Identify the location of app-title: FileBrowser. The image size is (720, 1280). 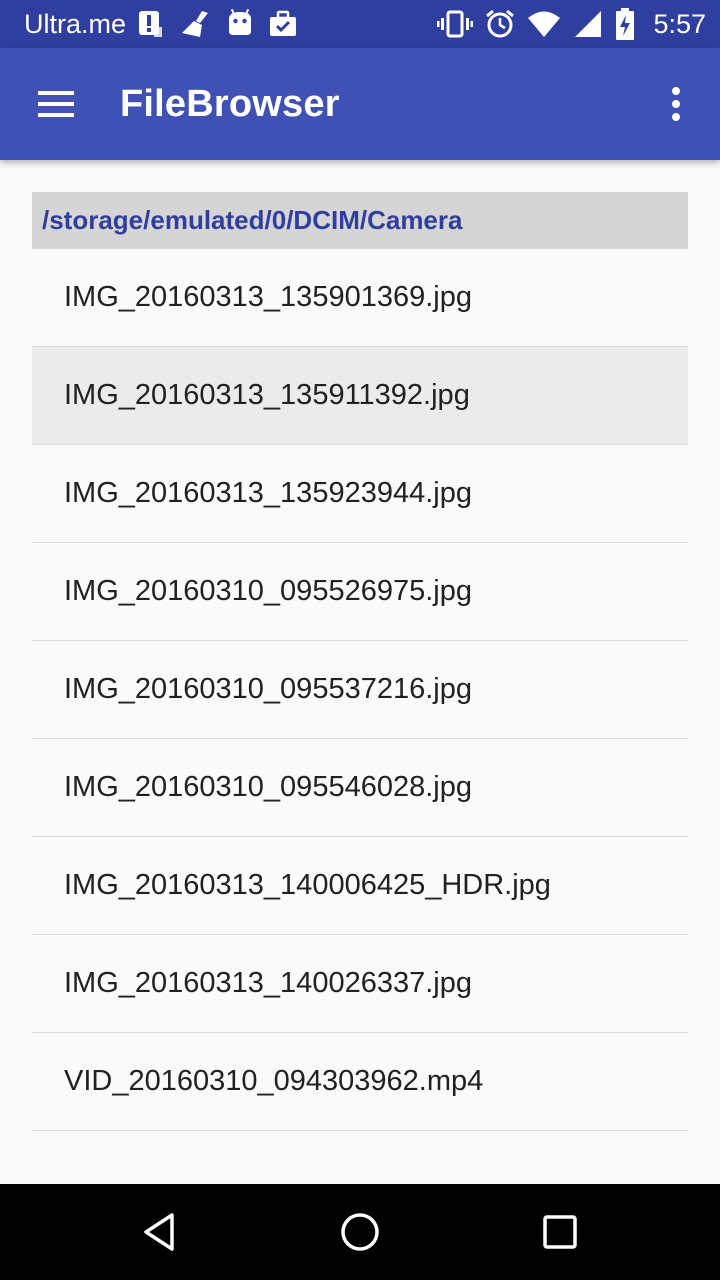
(230, 104).